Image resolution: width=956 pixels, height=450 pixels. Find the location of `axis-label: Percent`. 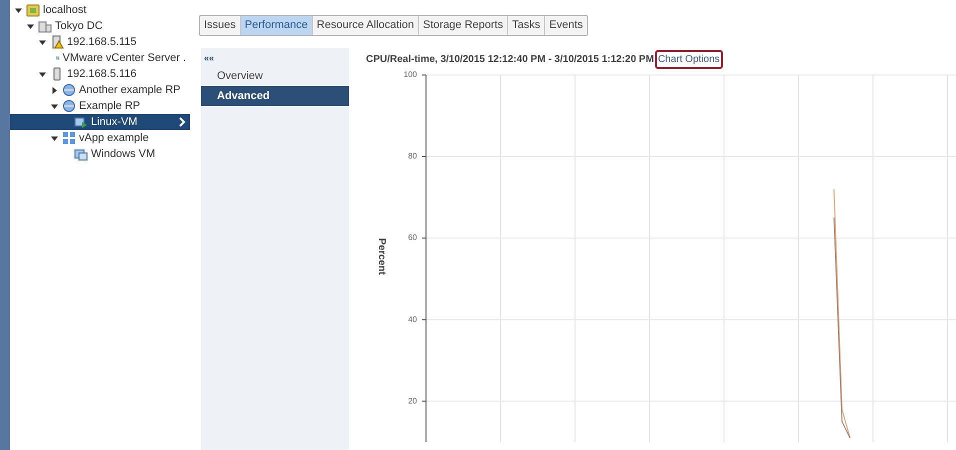

axis-label: Percent is located at coordinates (381, 256).